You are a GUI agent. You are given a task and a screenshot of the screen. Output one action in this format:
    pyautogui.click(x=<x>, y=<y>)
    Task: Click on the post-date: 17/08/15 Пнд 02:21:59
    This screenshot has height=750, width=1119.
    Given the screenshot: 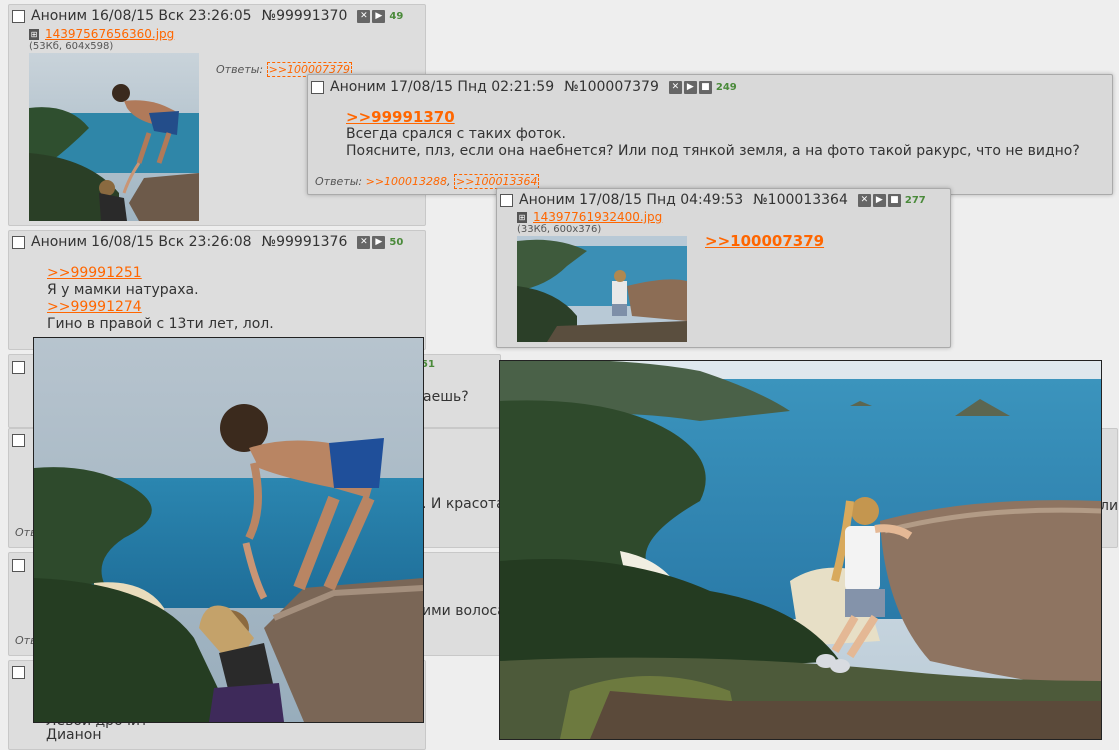 What is the action you would take?
    pyautogui.click(x=472, y=87)
    